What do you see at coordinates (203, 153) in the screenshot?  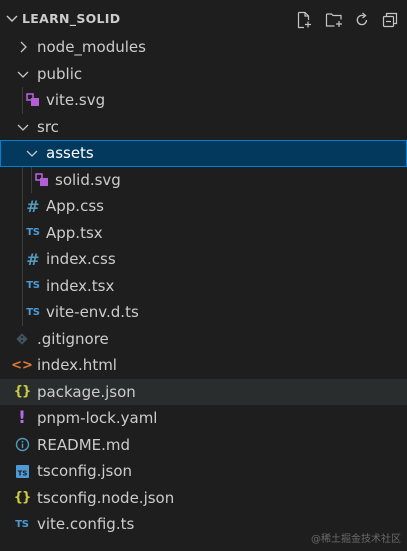 I see `tree-item-assets: assets` at bounding box center [203, 153].